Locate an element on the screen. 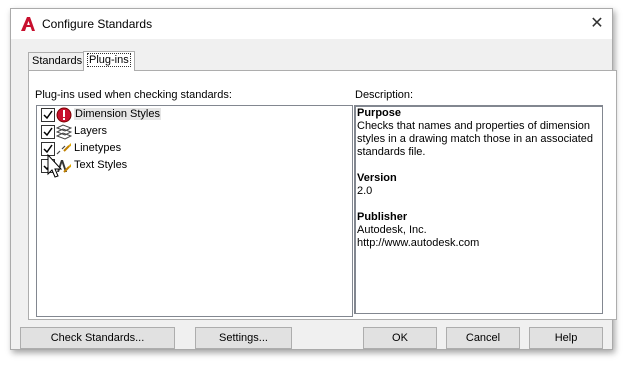 The image size is (626, 365). layers-icon is located at coordinates (64, 132).